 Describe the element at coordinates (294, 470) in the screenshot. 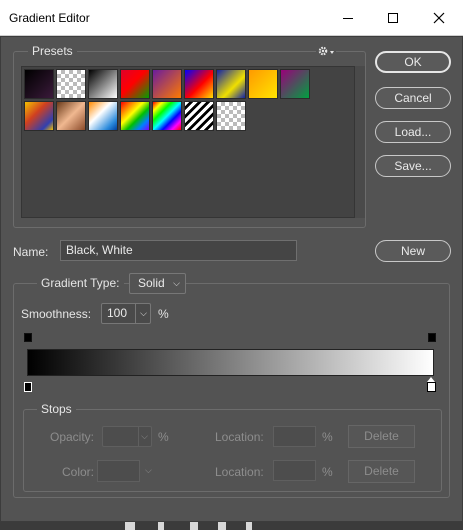

I see `color-location-field` at that location.